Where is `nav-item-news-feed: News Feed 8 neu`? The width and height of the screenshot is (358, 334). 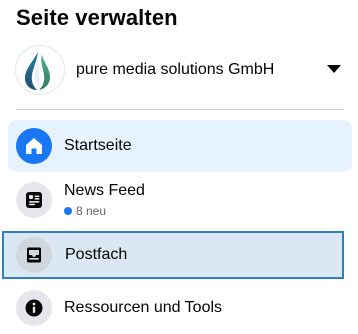 nav-item-news-feed: News Feed 8 neu is located at coordinates (180, 200).